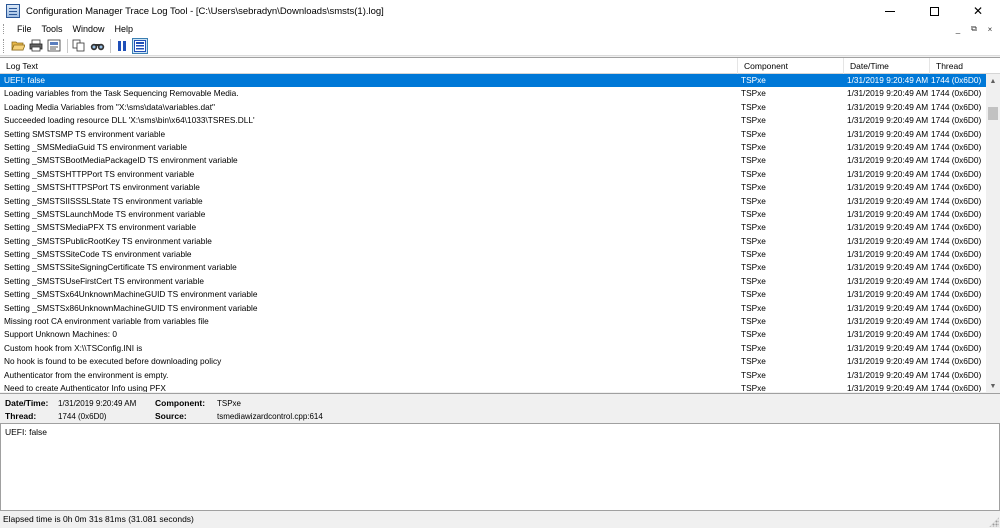 This screenshot has width=1000, height=528. I want to click on menu-tools: Tools, so click(52, 29).